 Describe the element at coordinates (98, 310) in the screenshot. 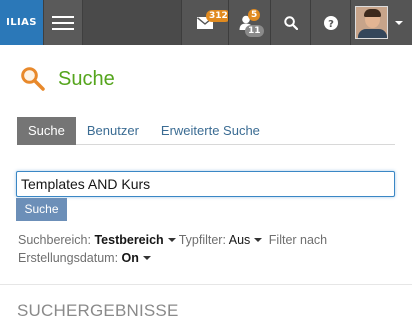

I see `results-heading: SUCHERGEBNISSE` at that location.